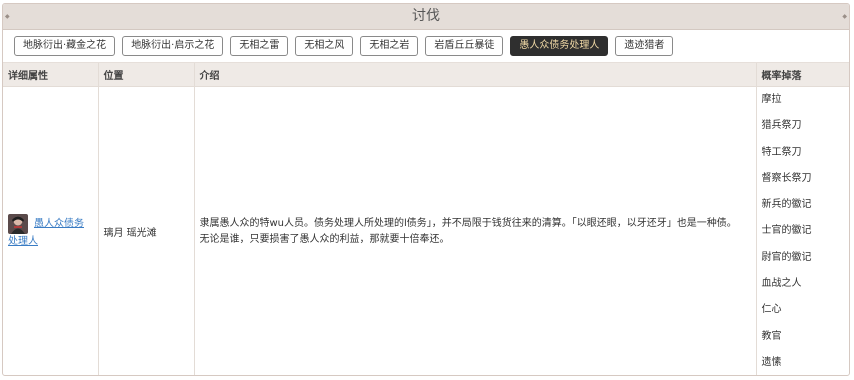 The width and height of the screenshot is (854, 380). I want to click on tab-geo-hypostasis: 无相之岩, so click(389, 46).